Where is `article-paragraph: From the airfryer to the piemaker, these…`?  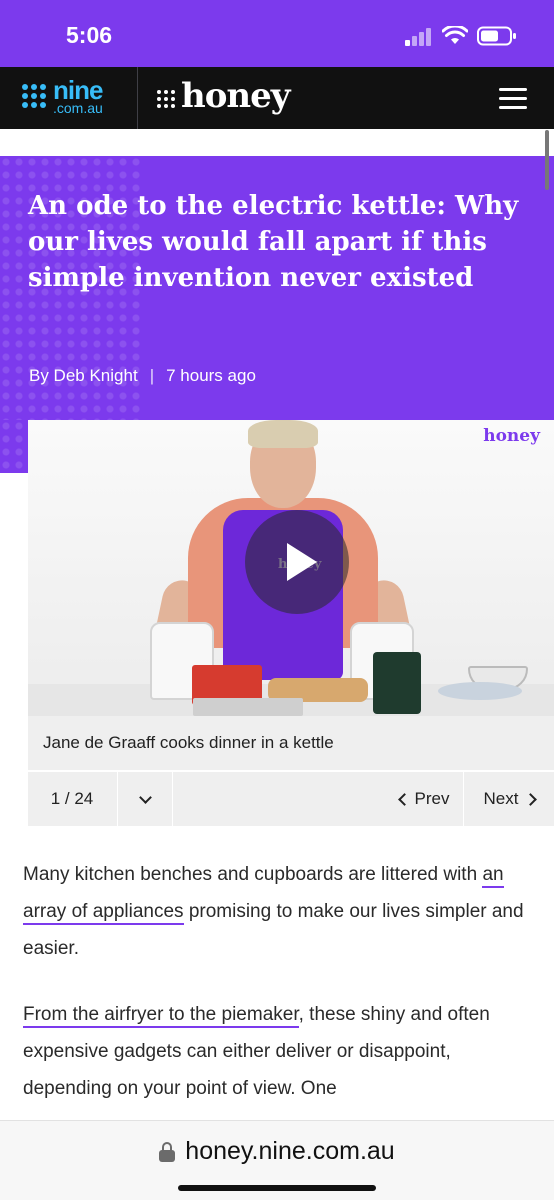 article-paragraph: From the airfryer to the piemaker, these… is located at coordinates (256, 1051).